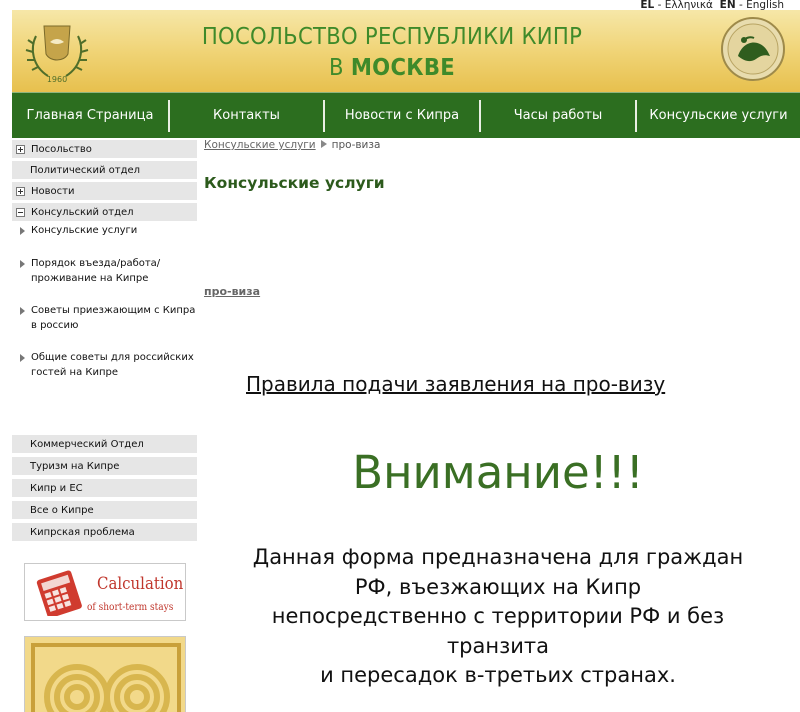 The image size is (800, 712). Describe the element at coordinates (90, 115) in the screenshot. I see `nav-home: Главная Страница` at that location.